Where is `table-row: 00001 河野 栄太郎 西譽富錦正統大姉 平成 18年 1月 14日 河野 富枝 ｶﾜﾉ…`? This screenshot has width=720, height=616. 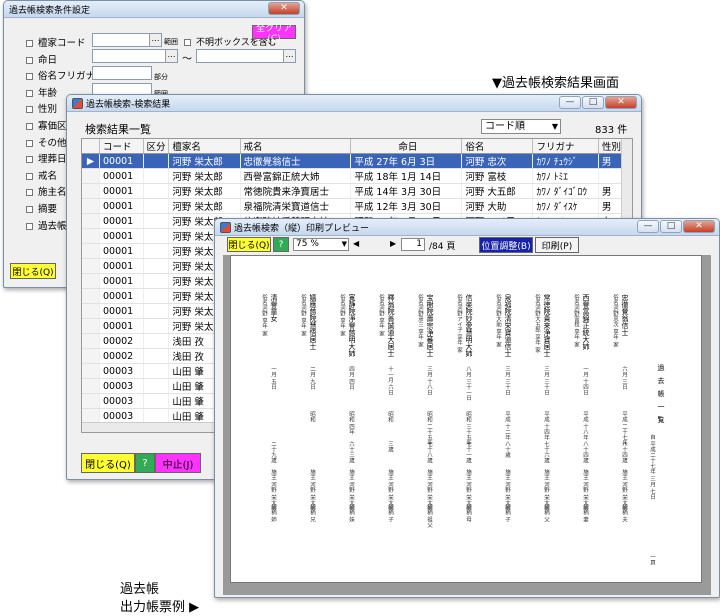 table-row: 00001 河野 栄太郎 西譽富錦正統大姉 平成 18年 1月 14日 河野 富枝 ｶﾜﾉ… is located at coordinates (352, 176).